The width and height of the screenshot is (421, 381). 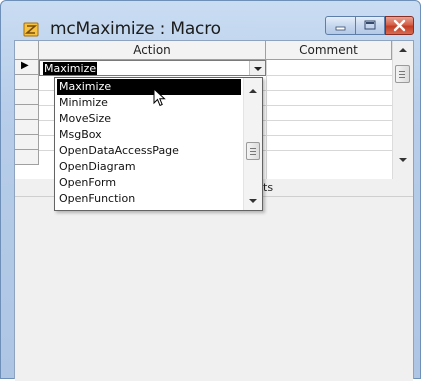 What do you see at coordinates (149, 151) in the screenshot?
I see `dropdown-item-opendataaccesspage: OpenDataAccessPage` at bounding box center [149, 151].